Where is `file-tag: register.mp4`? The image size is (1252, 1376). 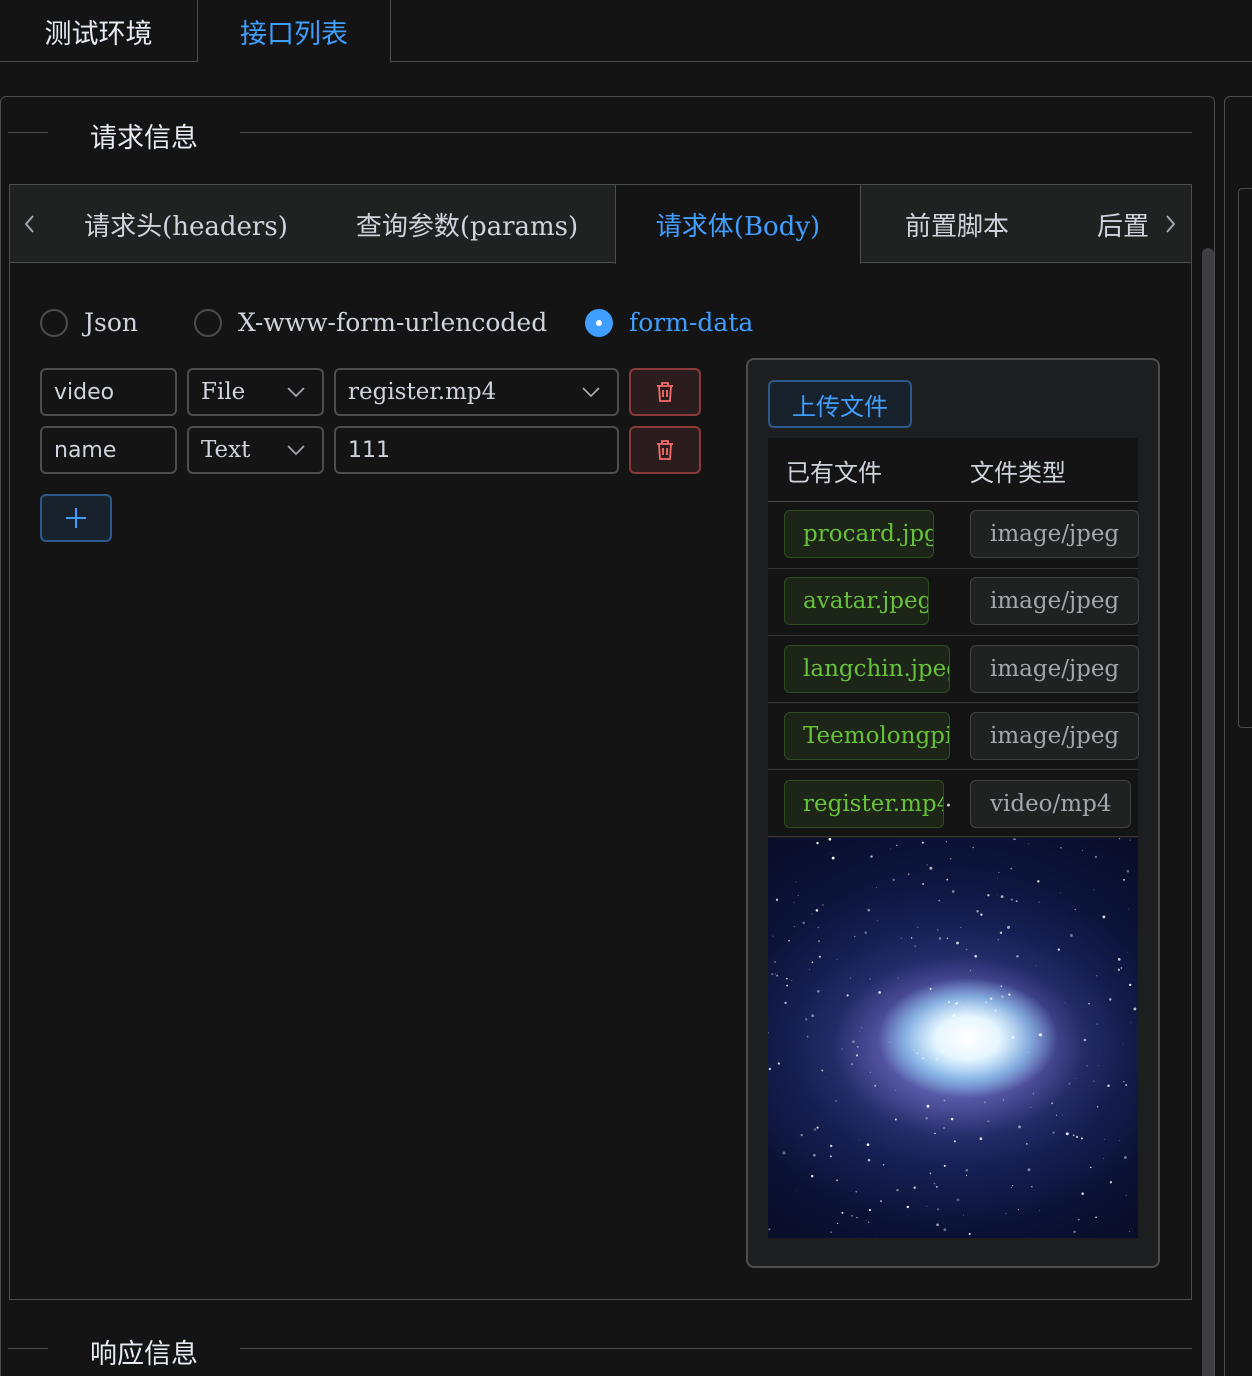
file-tag: register.mp4 is located at coordinates (864, 804).